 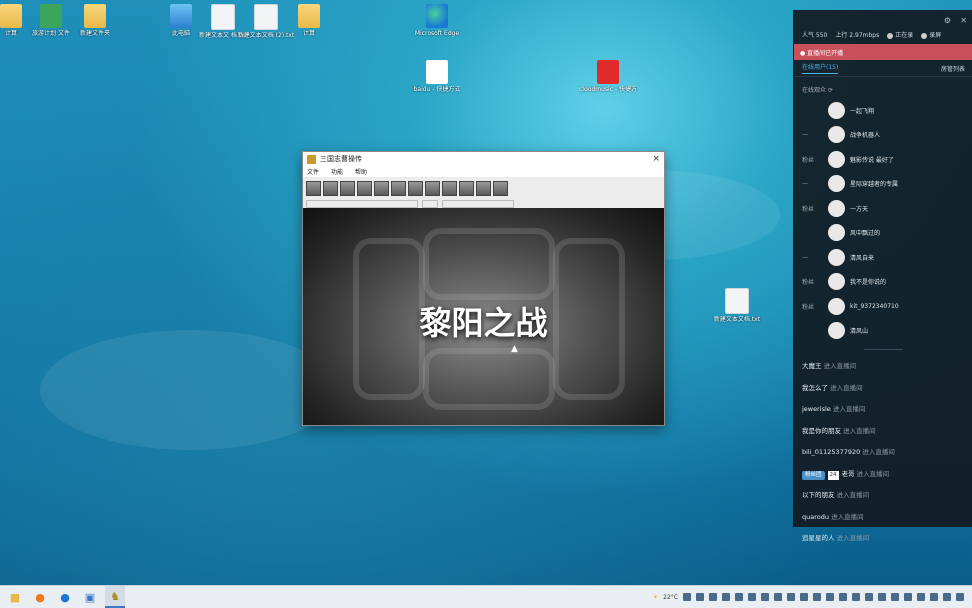 I want to click on live-banner: ● 直播间已开播, so click(x=883, y=52).